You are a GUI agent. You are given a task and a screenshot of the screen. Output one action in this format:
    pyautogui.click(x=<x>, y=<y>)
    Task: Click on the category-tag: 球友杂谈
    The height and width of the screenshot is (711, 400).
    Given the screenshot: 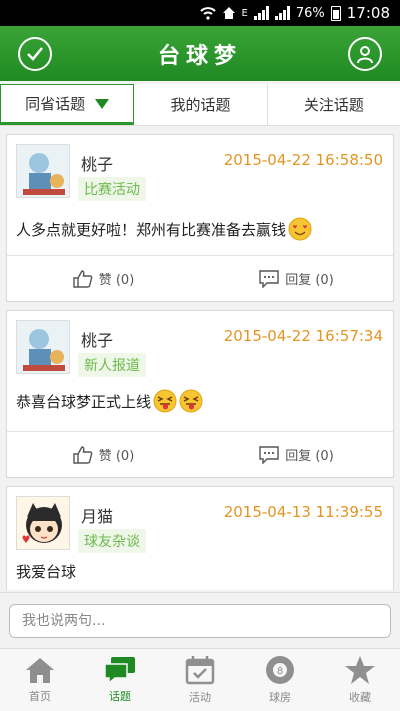 What is the action you would take?
    pyautogui.click(x=112, y=541)
    